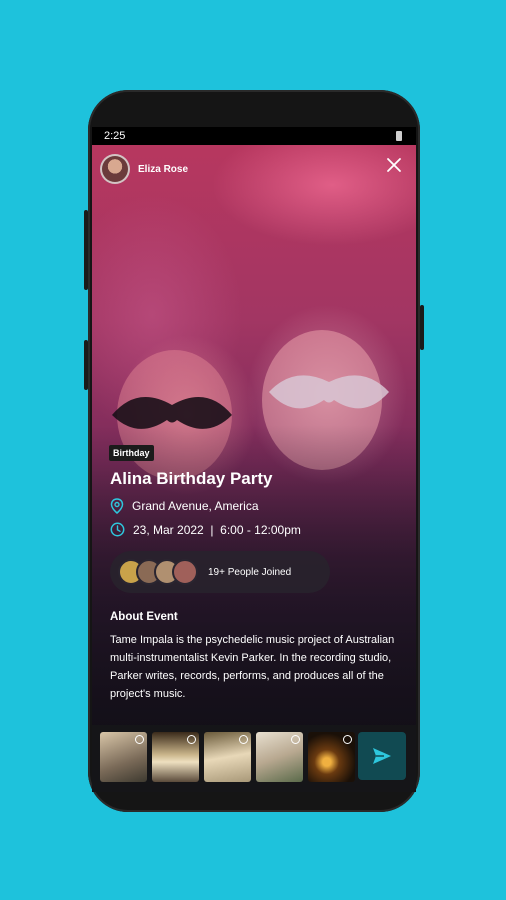 This screenshot has width=506, height=900. What do you see at coordinates (144, 617) in the screenshot?
I see `about-heading: About Event` at bounding box center [144, 617].